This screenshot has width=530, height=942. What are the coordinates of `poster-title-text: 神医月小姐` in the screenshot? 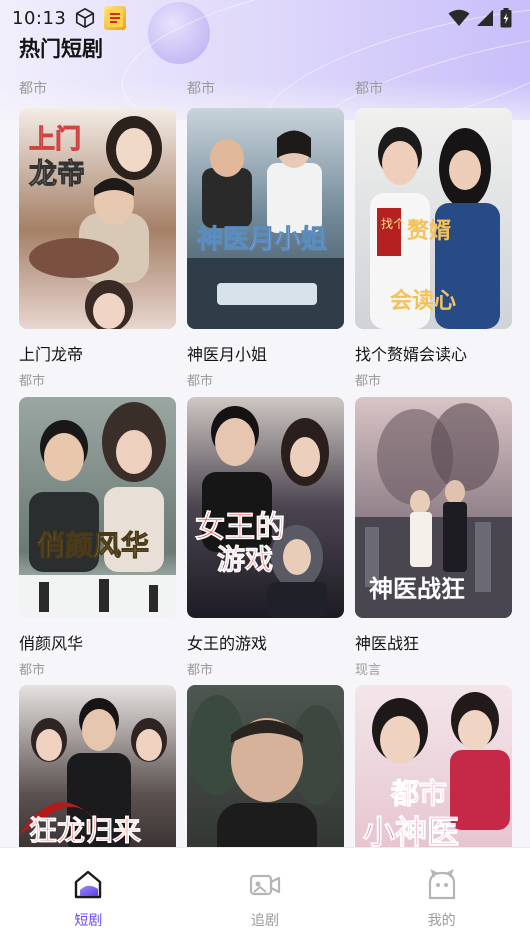 It's located at (262, 240).